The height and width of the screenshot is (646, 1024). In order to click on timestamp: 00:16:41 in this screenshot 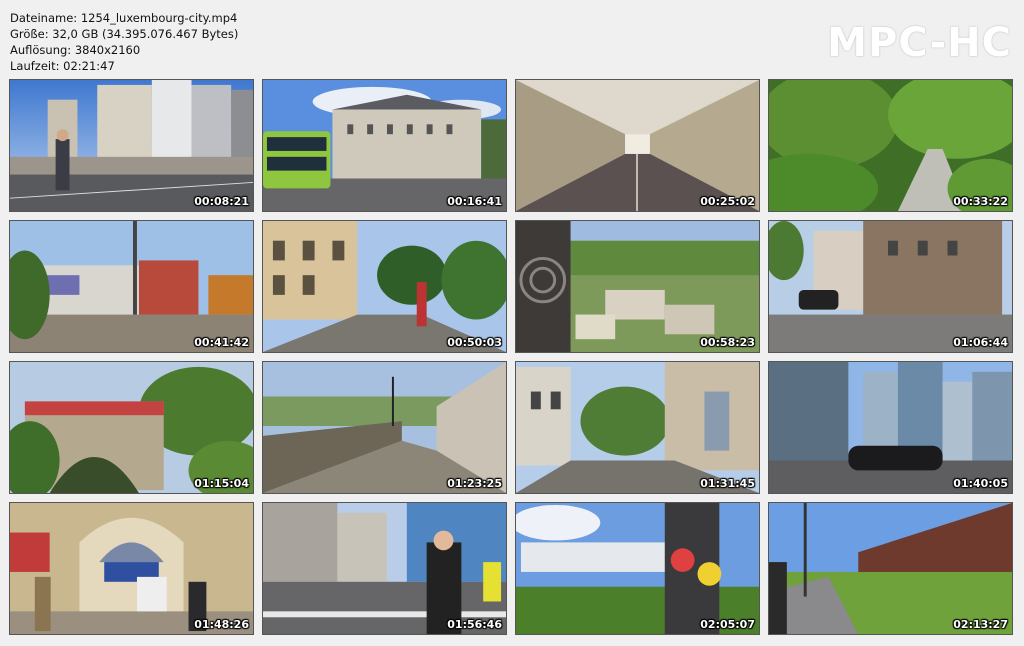, I will do `click(474, 201)`.